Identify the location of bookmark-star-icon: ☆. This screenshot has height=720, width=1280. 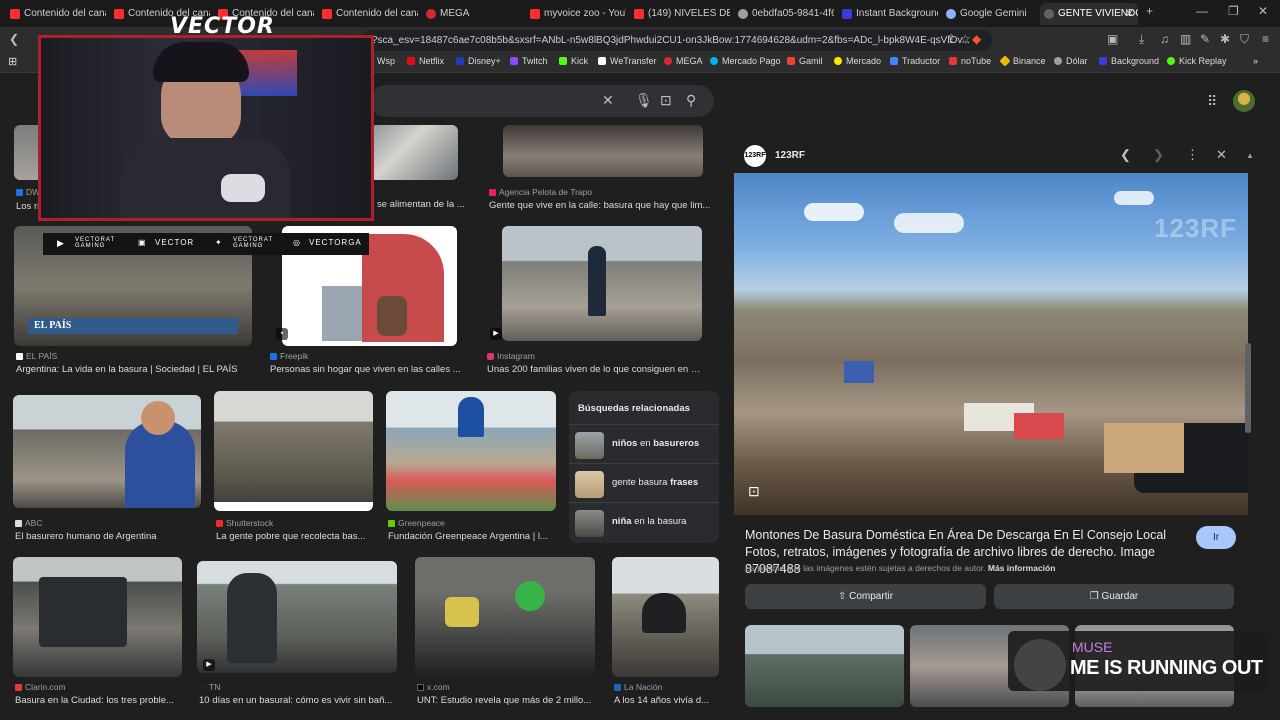
(965, 39).